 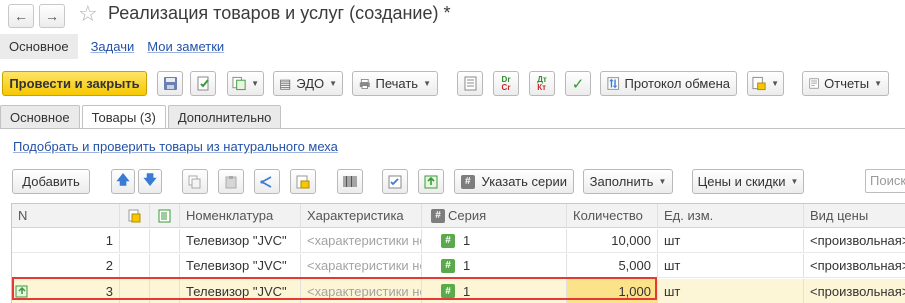 I want to click on reports-button: Отчеты ▼, so click(x=845, y=83).